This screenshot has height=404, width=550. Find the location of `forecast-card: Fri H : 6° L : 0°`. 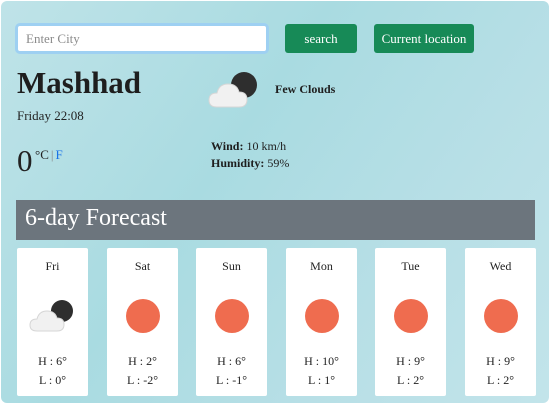

forecast-card: Fri H : 6° L : 0° is located at coordinates (52, 322).